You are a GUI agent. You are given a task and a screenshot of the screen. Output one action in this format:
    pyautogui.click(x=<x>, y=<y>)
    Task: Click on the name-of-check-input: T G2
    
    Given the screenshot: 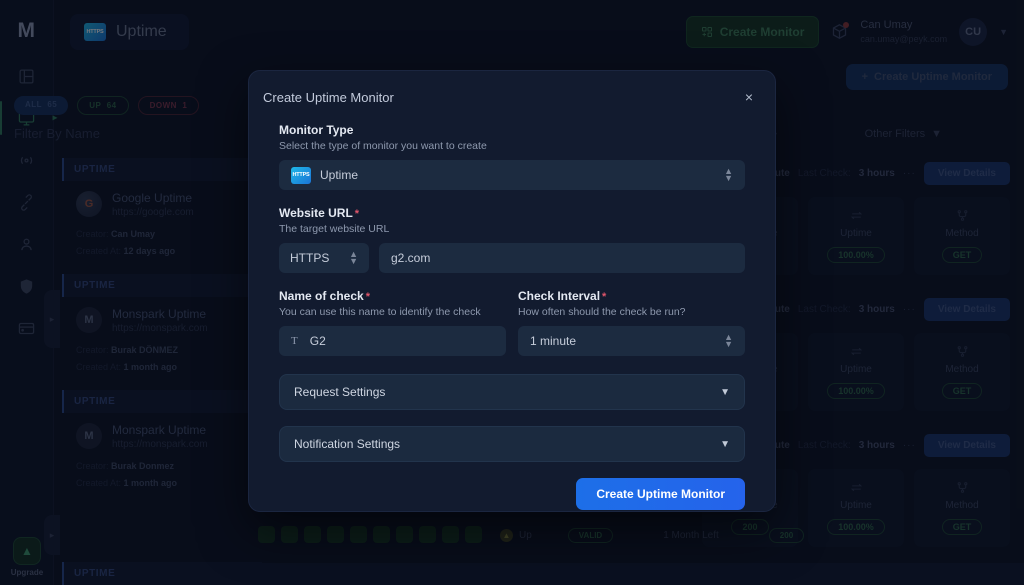 What is the action you would take?
    pyautogui.click(x=392, y=341)
    